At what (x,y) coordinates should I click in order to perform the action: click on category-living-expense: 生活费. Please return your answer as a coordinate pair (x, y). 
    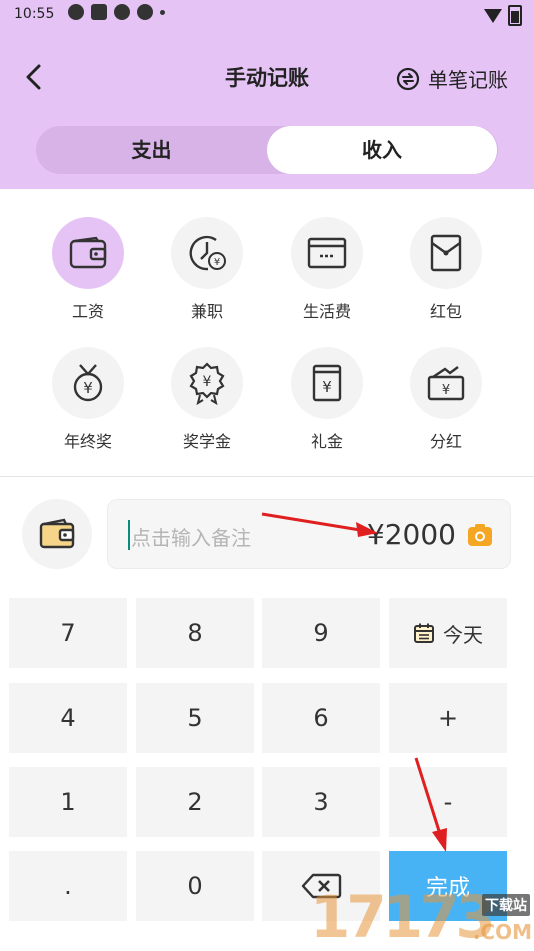
    Looking at the image, I should click on (327, 269).